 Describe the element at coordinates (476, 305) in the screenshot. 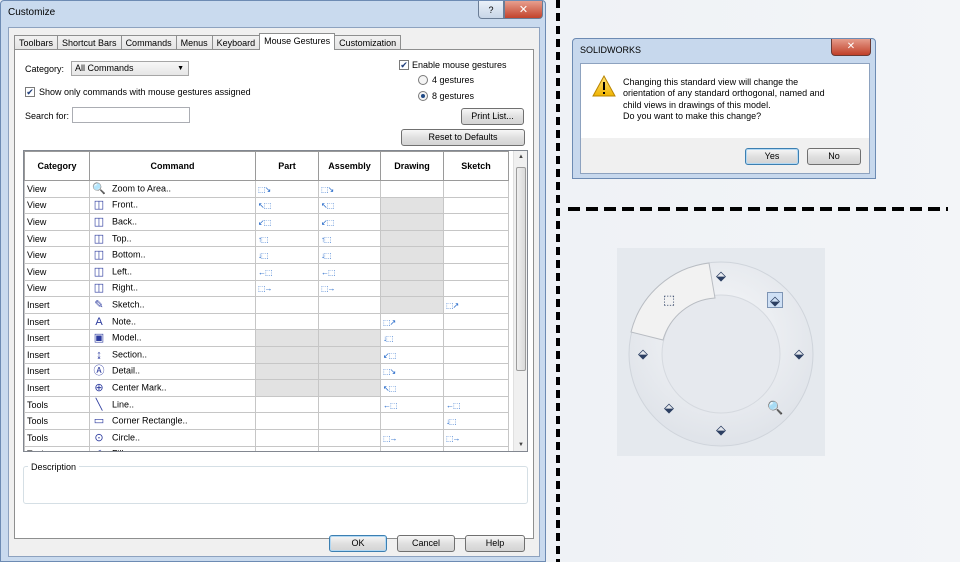

I see `sketch-gesture-cell: ⬚↗` at that location.